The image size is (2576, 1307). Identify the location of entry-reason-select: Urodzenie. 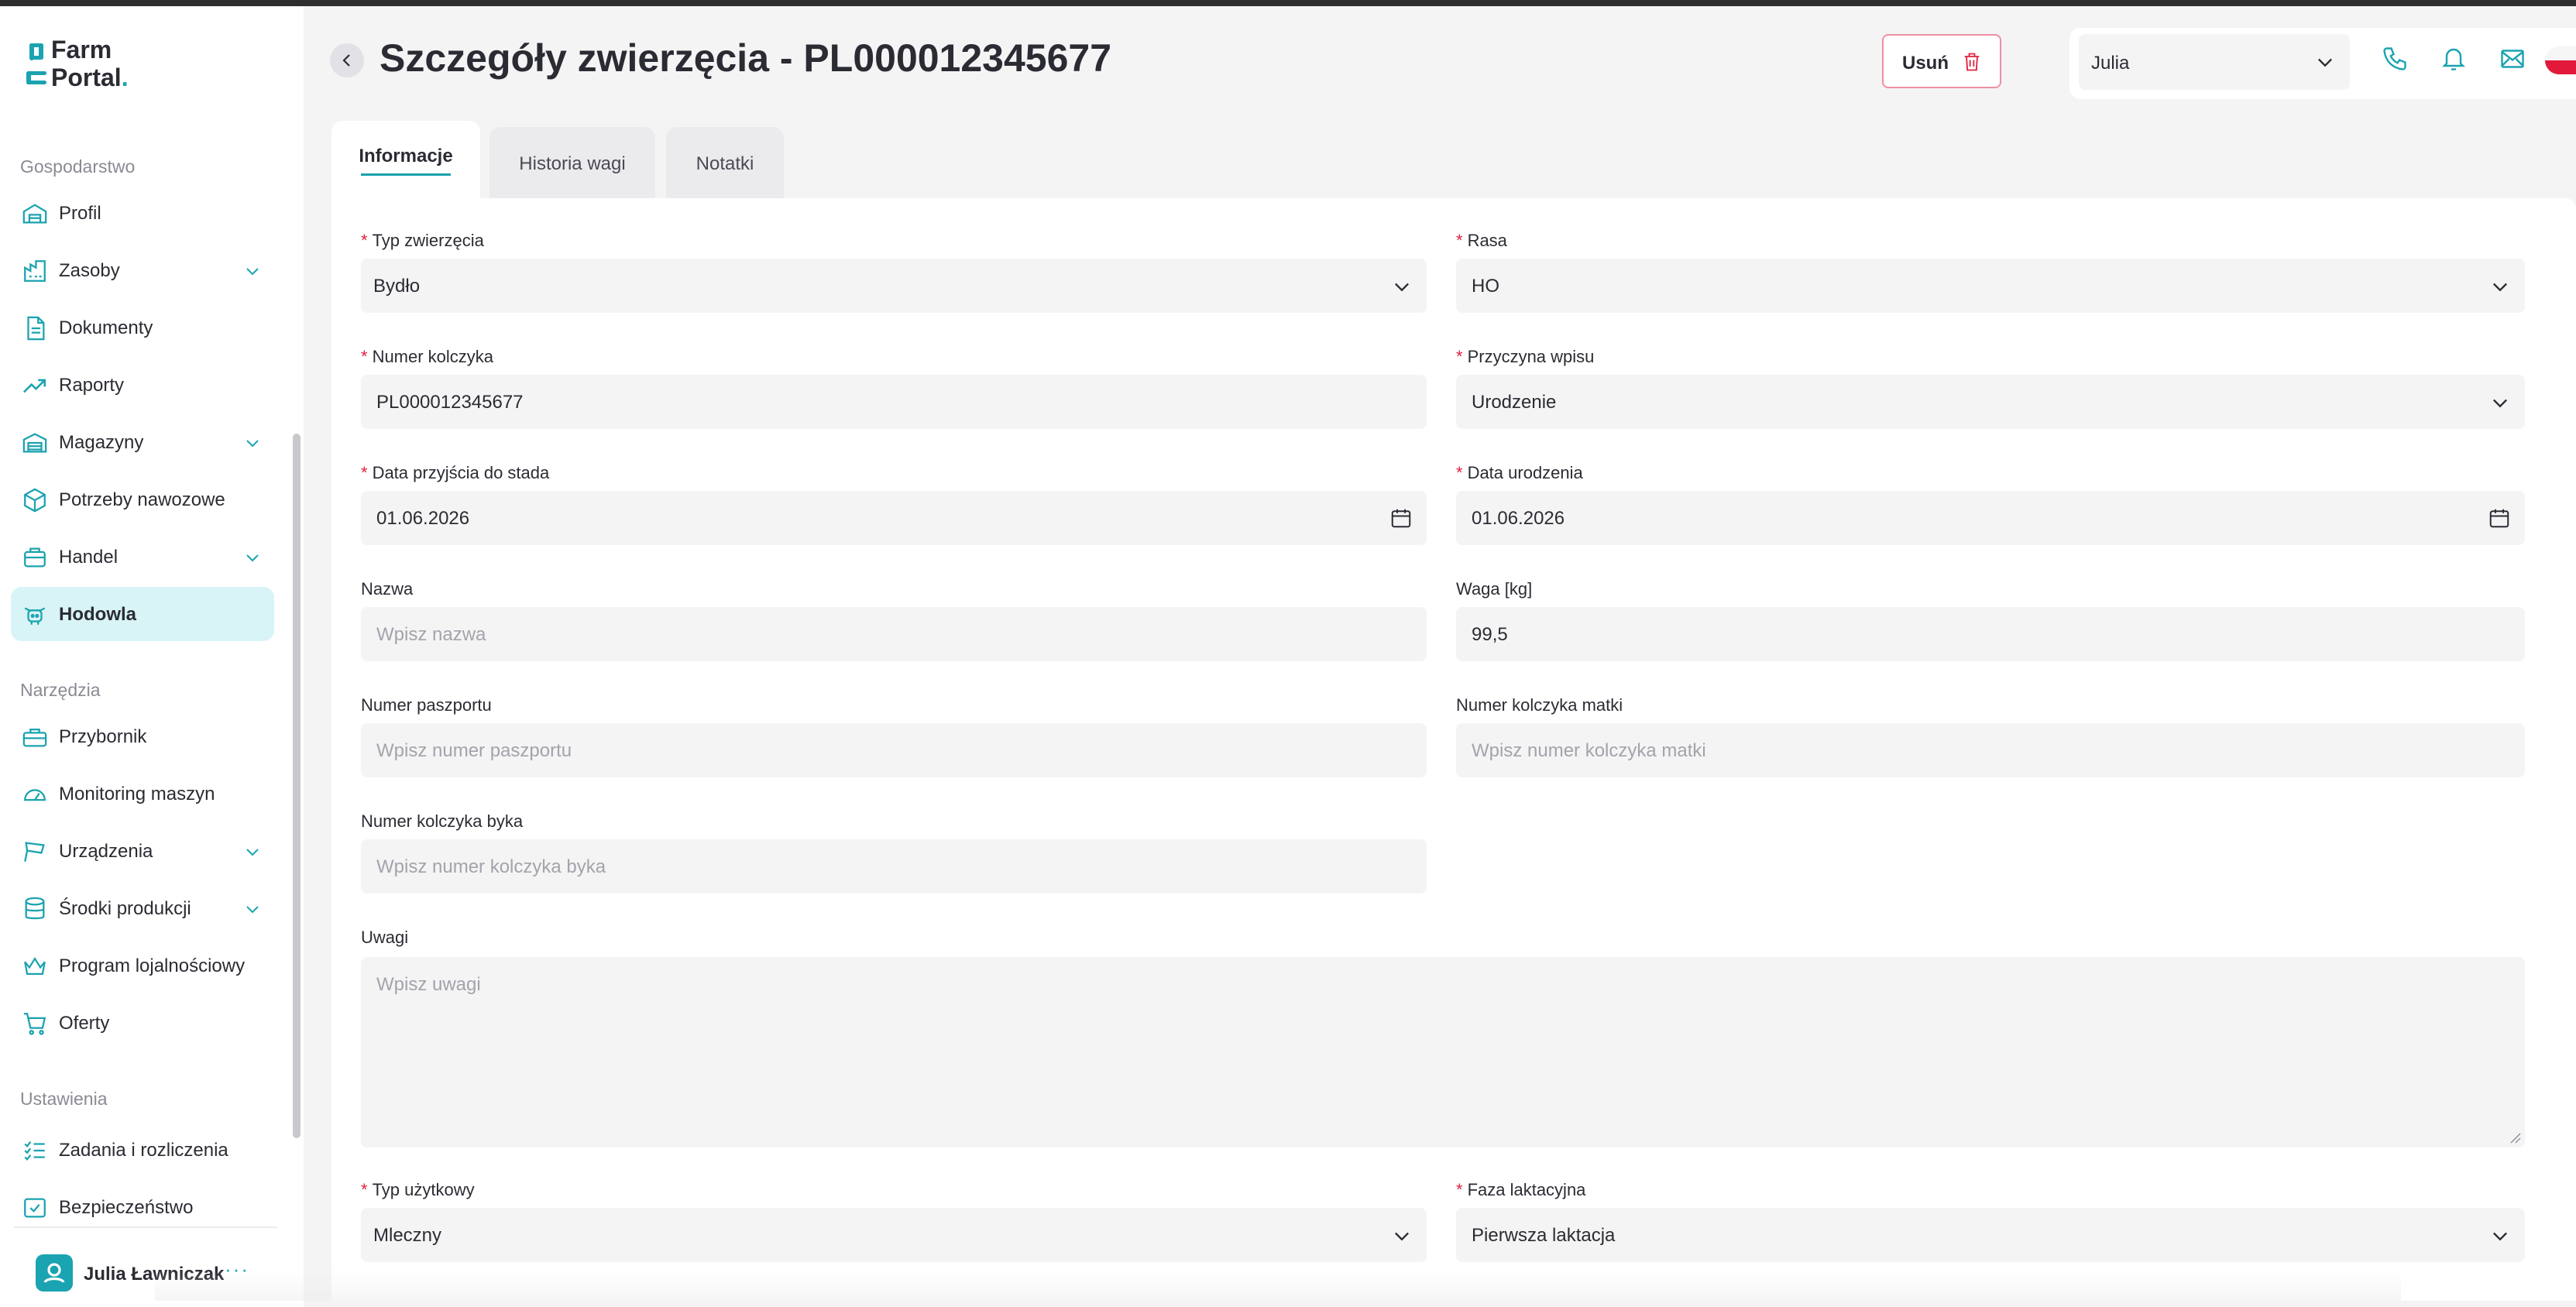
(1990, 402).